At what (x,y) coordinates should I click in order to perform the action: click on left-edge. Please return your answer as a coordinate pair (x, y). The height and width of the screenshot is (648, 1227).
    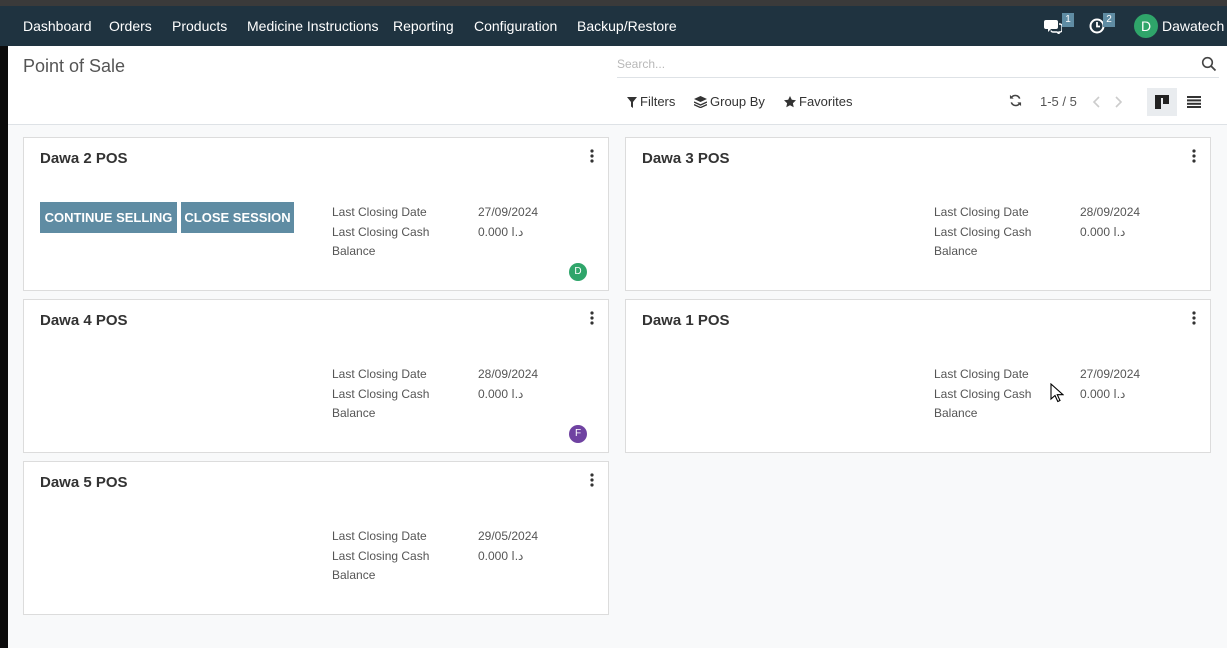
    Looking at the image, I should click on (4, 347).